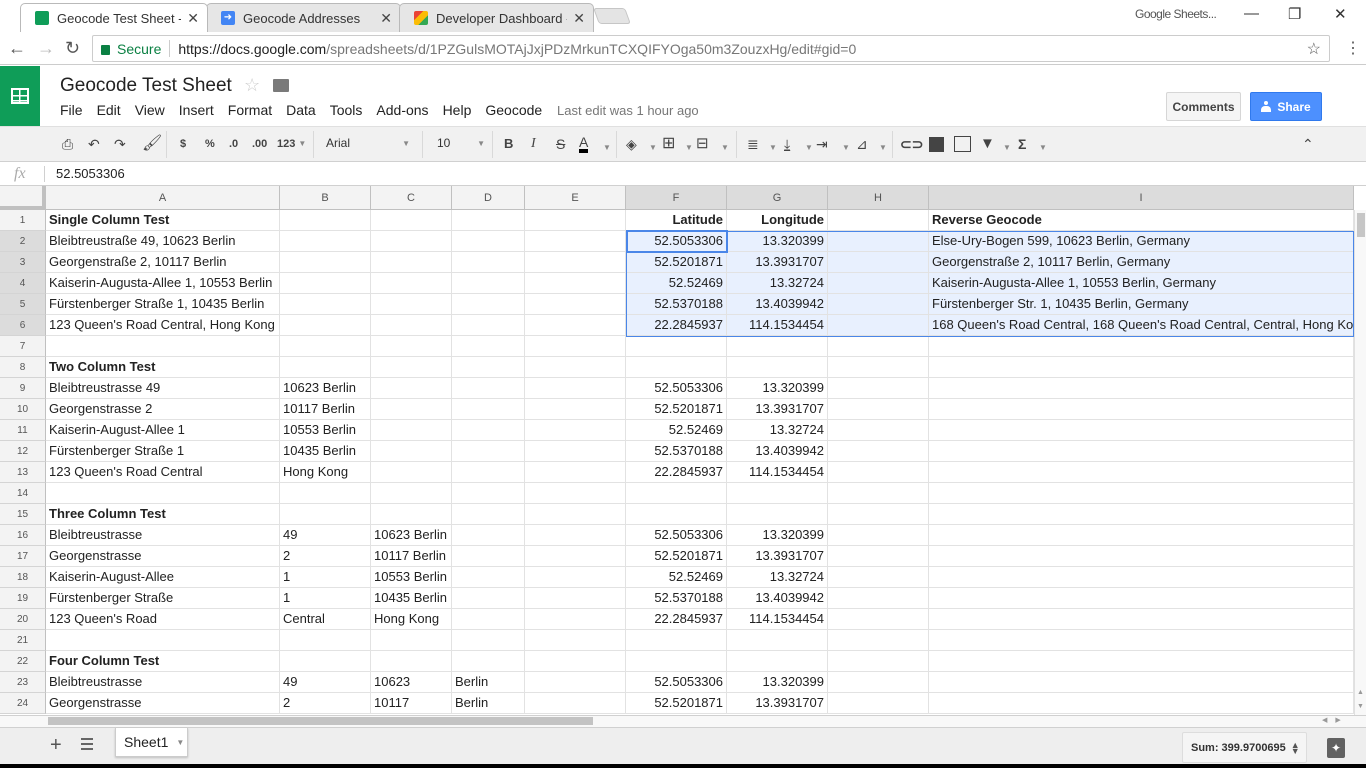 Image resolution: width=1366 pixels, height=768 pixels. What do you see at coordinates (163, 451) in the screenshot?
I see `cell-a12: Fürstenberger Straße 1` at bounding box center [163, 451].